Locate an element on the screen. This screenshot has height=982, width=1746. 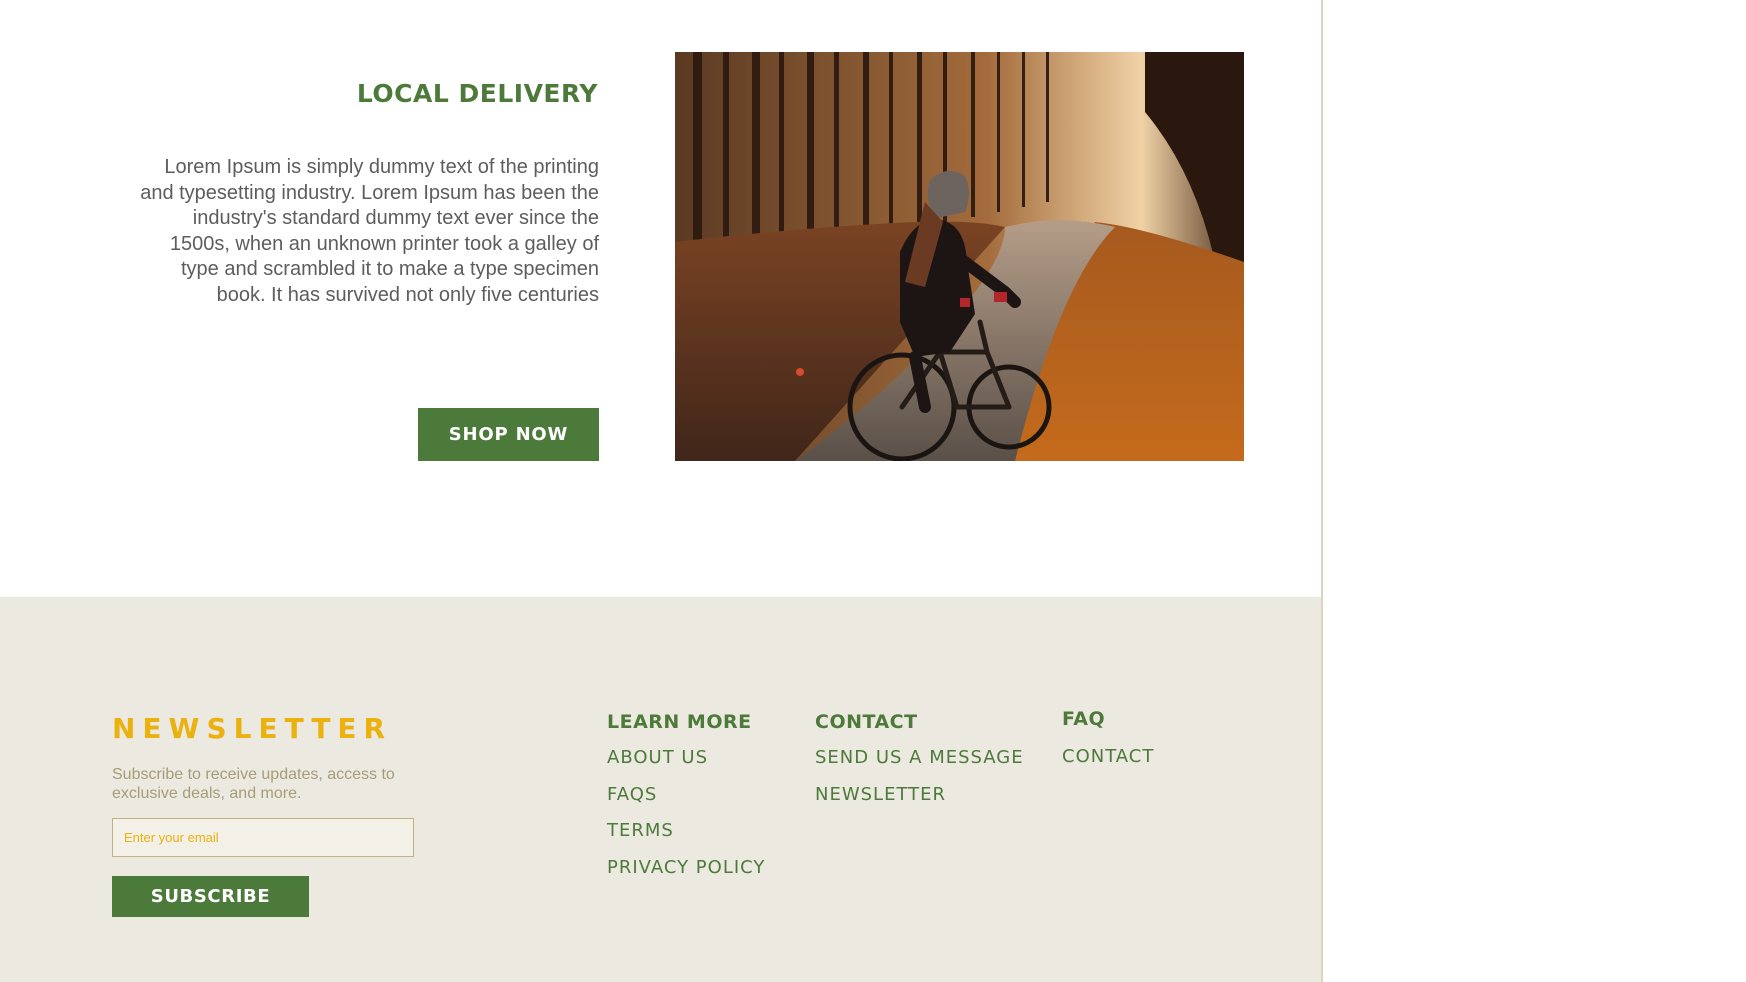
shop-now-button: SHOP NOW is located at coordinates (508, 434).